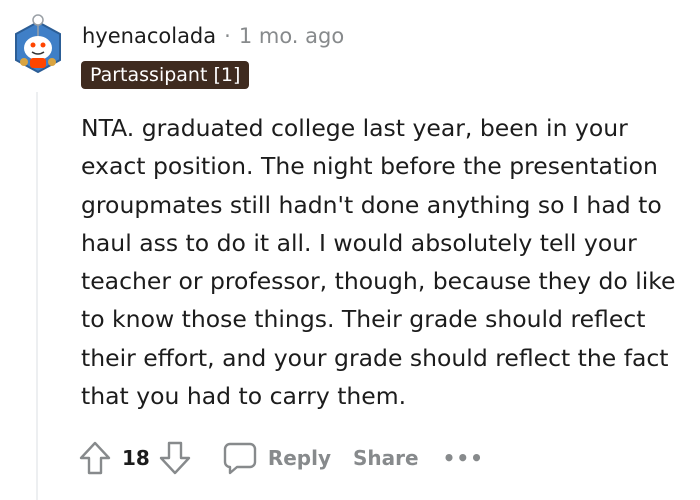 The width and height of the screenshot is (700, 500). I want to click on username-link: hyenacolada, so click(149, 36).